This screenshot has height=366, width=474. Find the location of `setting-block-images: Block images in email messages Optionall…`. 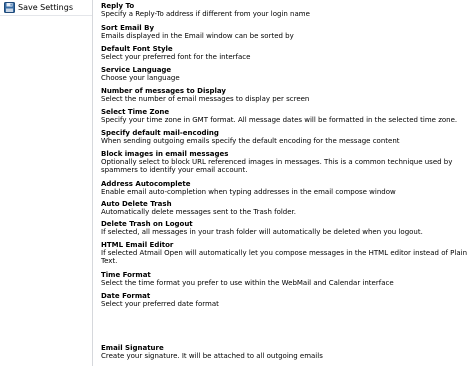

setting-block-images: Block images in email messages Optionall… is located at coordinates (286, 162).